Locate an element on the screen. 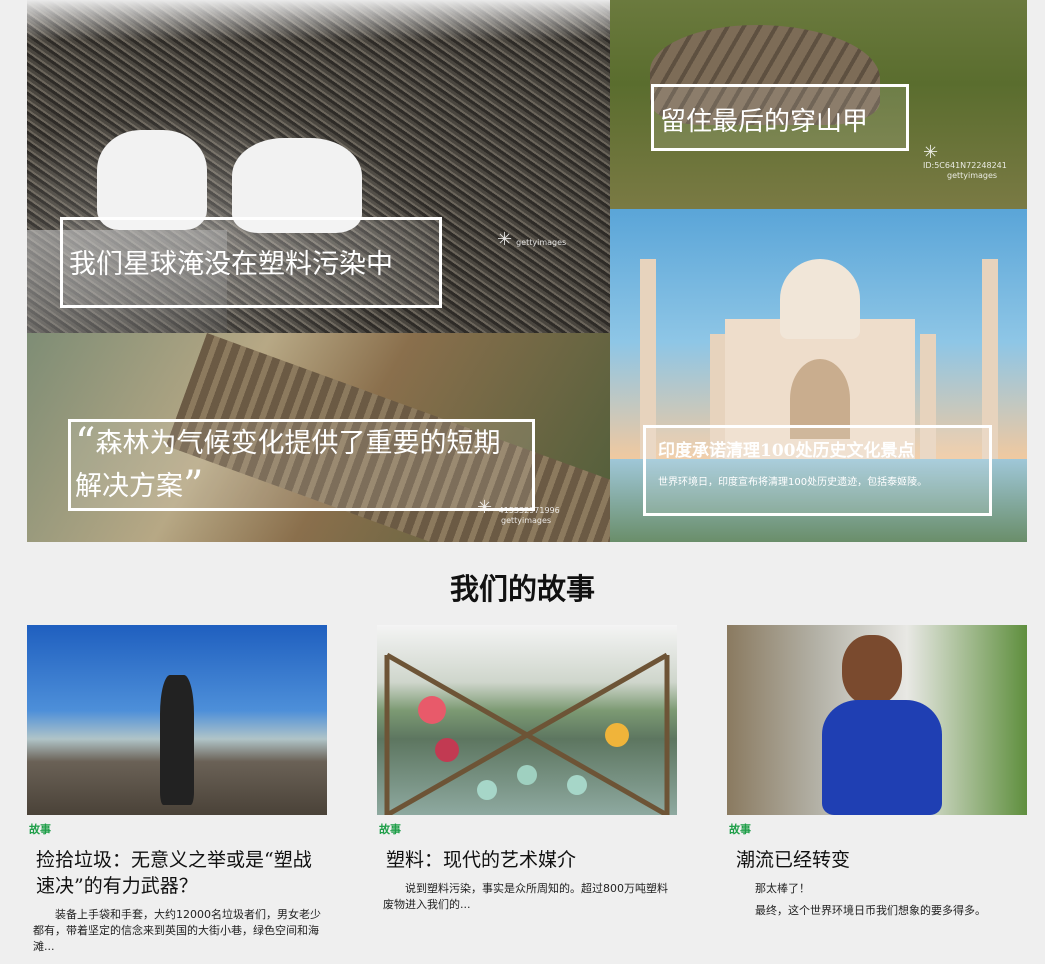  story-card: 故事 潮流已经转变 那太棒了！ 最终，这个世界环境日币我们想象的要多得多。 is located at coordinates (877, 772).